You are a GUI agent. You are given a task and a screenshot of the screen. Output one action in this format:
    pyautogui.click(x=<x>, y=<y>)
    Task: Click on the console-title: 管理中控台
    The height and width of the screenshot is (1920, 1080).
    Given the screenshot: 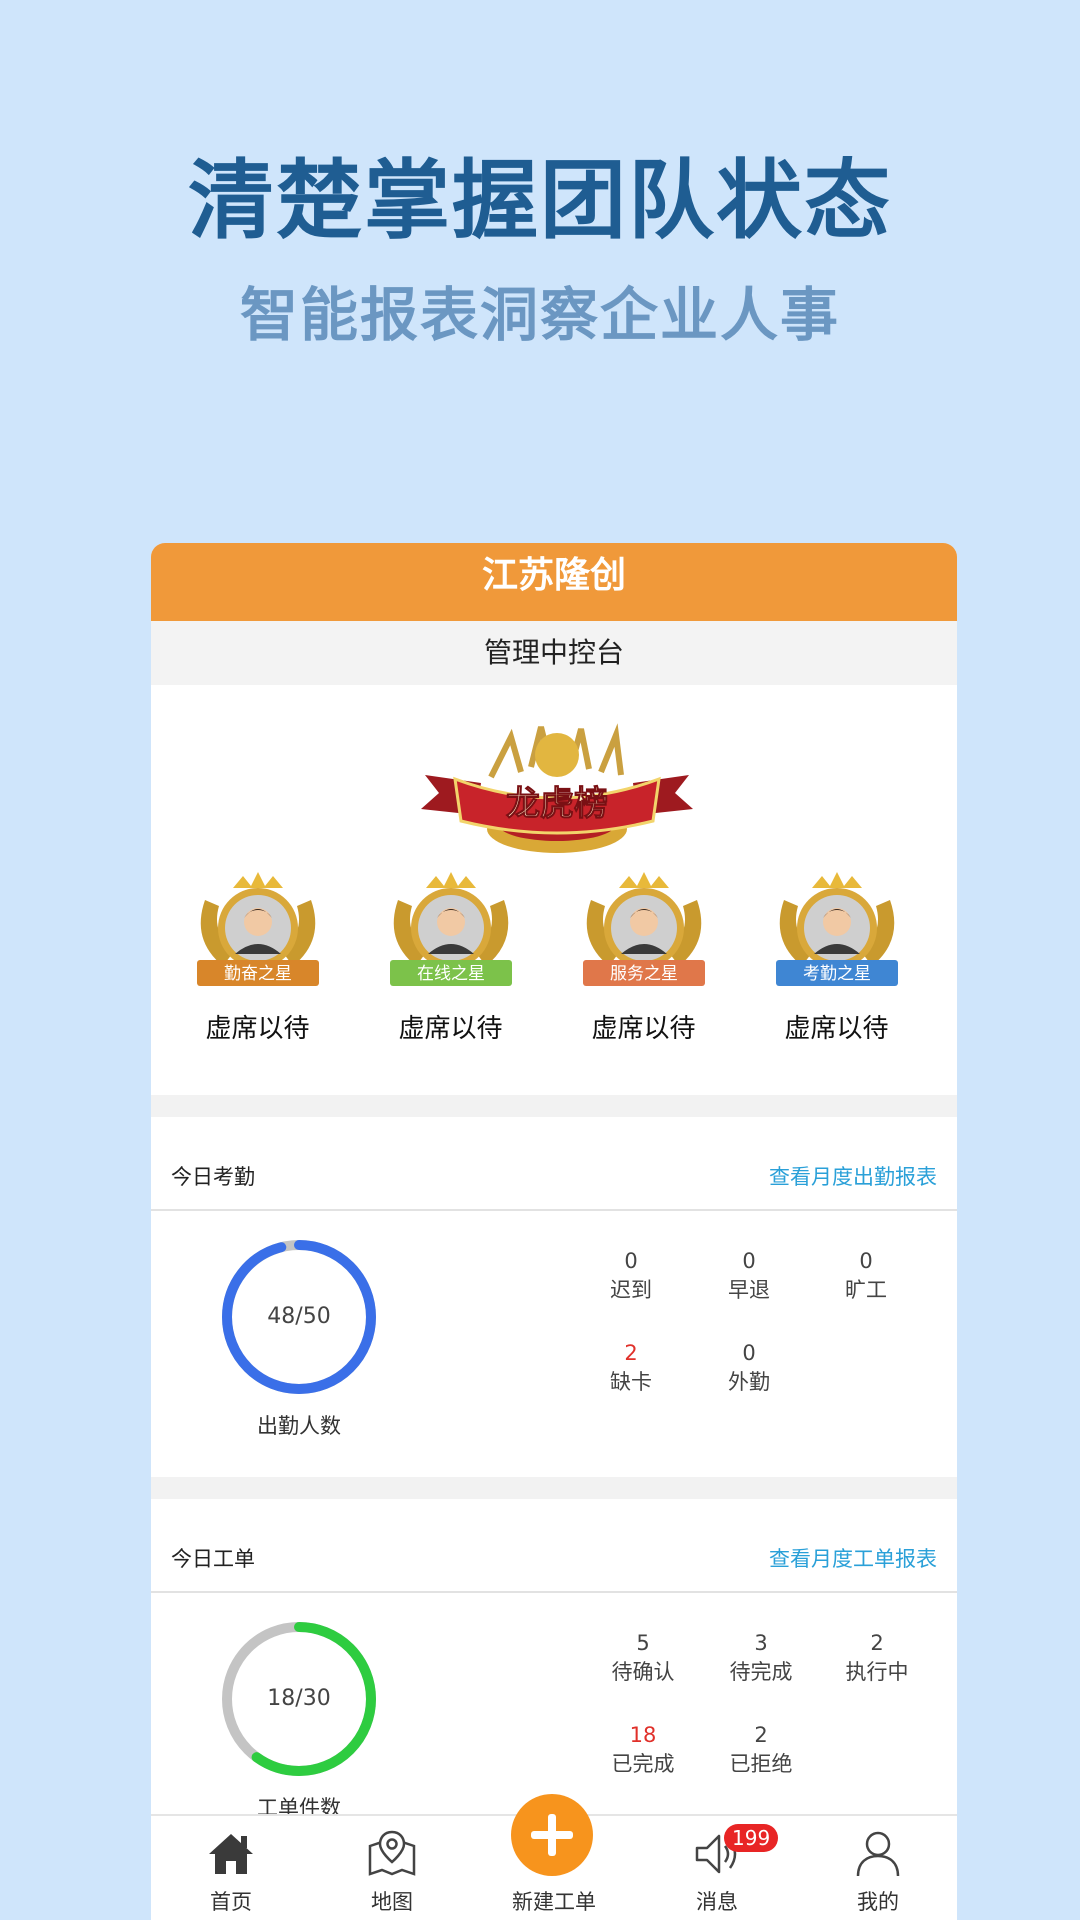 What is the action you would take?
    pyautogui.click(x=554, y=653)
    